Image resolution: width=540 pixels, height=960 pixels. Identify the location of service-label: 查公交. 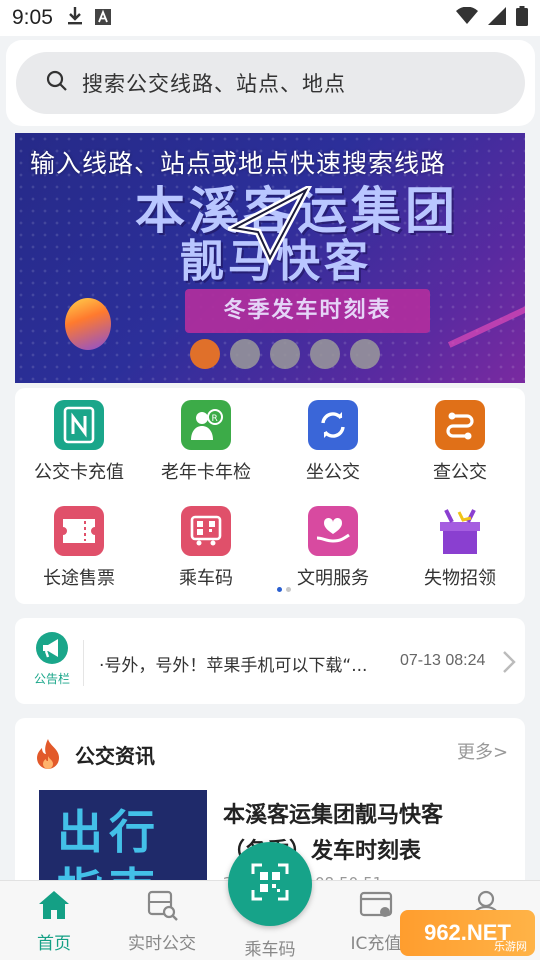
(460, 472).